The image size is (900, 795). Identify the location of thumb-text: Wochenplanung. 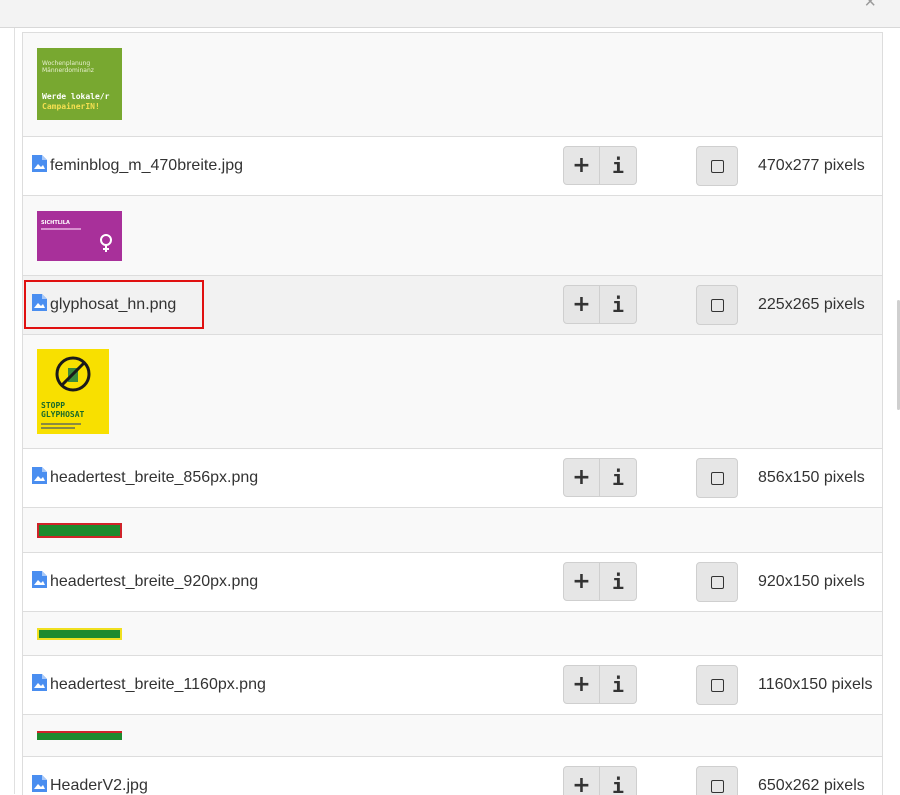
(66, 63).